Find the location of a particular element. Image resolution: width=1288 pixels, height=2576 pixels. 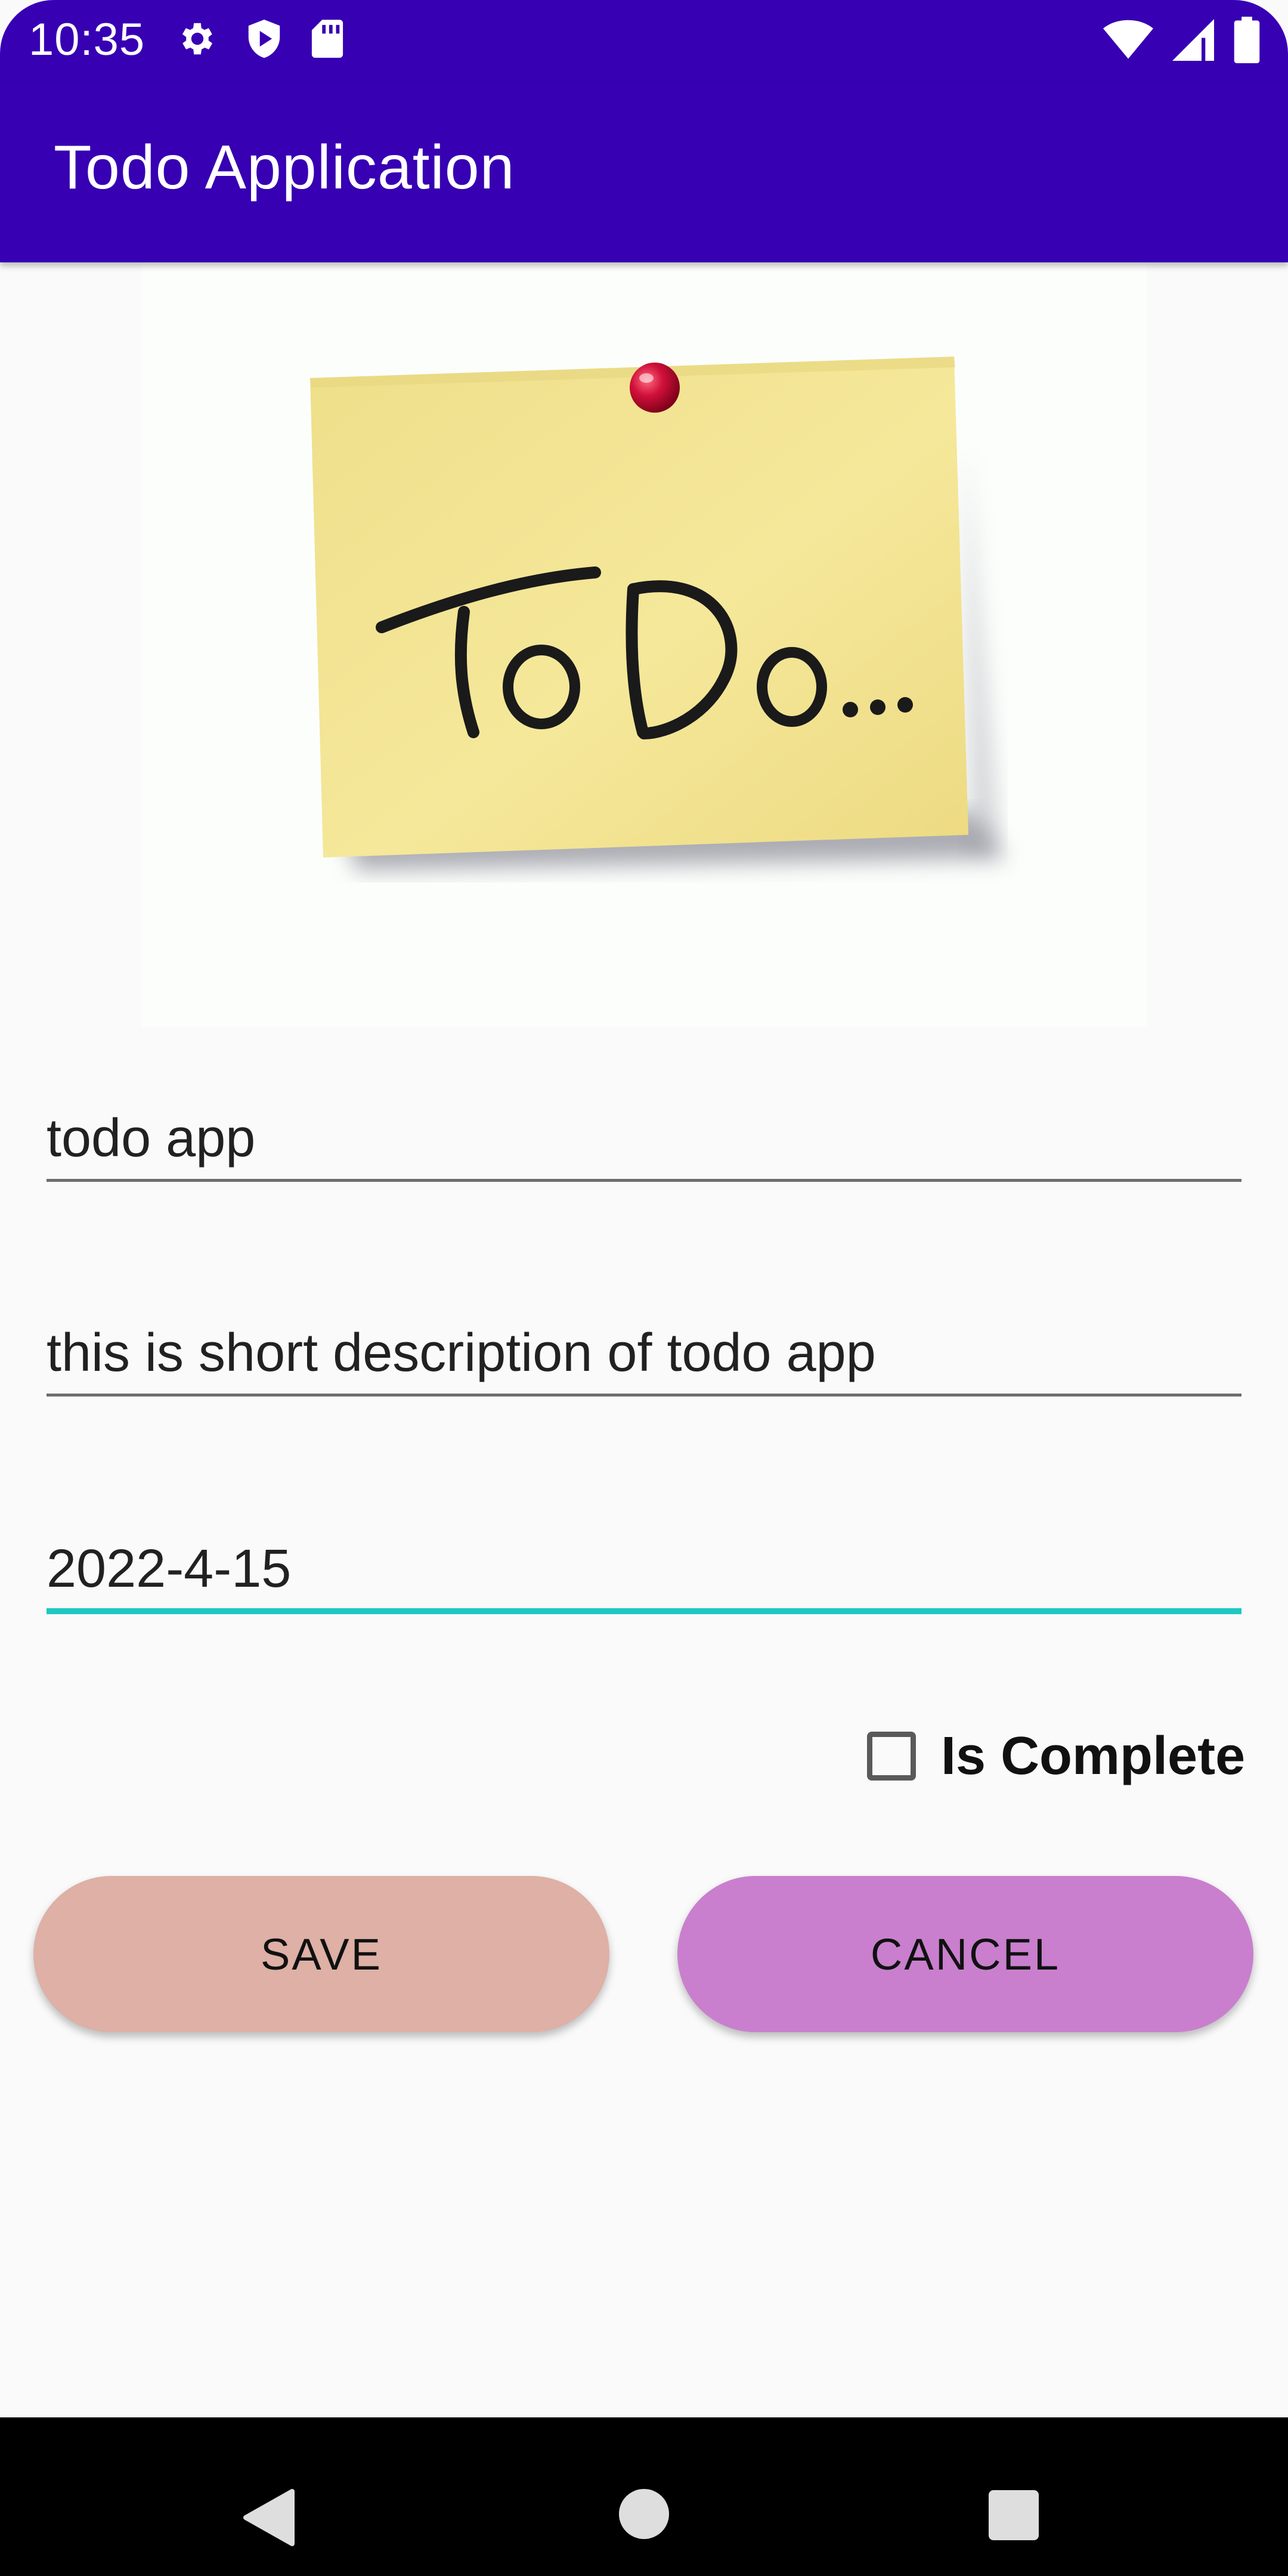

status-notification-icons is located at coordinates (261, 41).